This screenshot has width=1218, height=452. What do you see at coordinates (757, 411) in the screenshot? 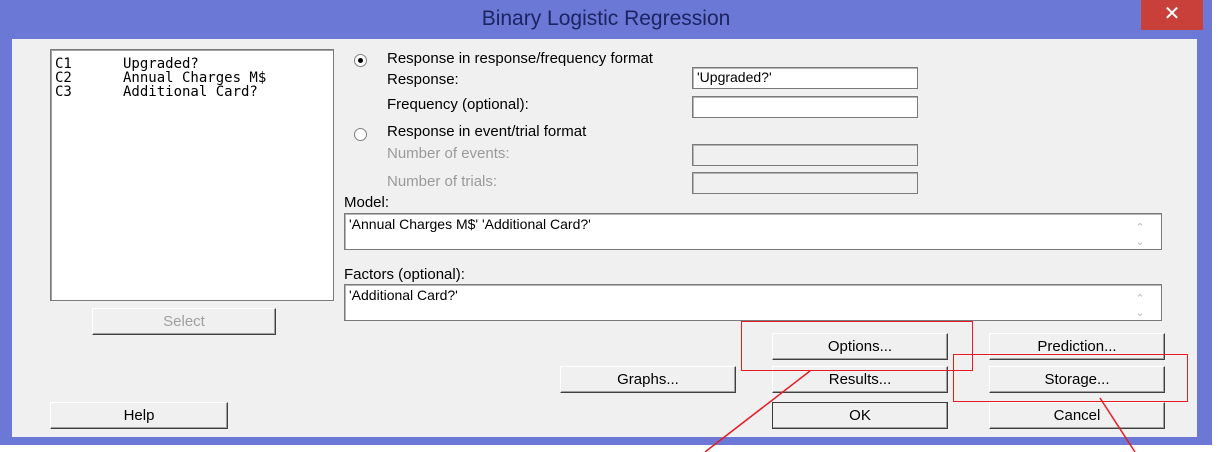
I see `options-arrow-line` at bounding box center [757, 411].